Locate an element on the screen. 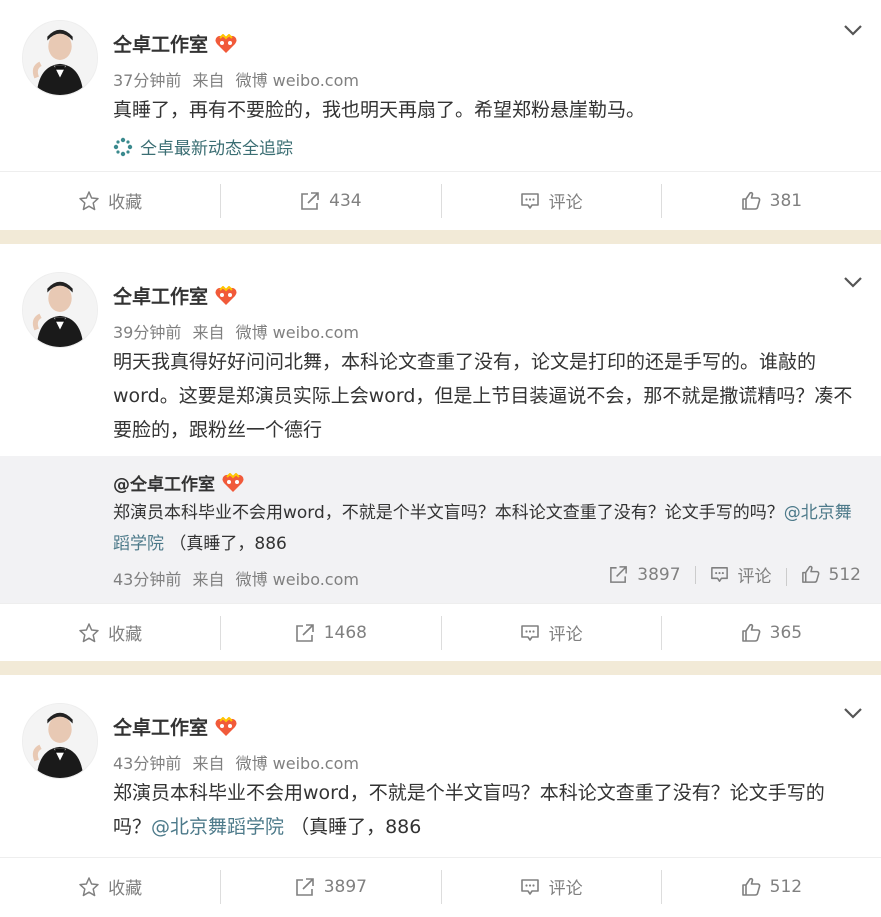  quoted-source: 微博 weibo.com is located at coordinates (297, 579).